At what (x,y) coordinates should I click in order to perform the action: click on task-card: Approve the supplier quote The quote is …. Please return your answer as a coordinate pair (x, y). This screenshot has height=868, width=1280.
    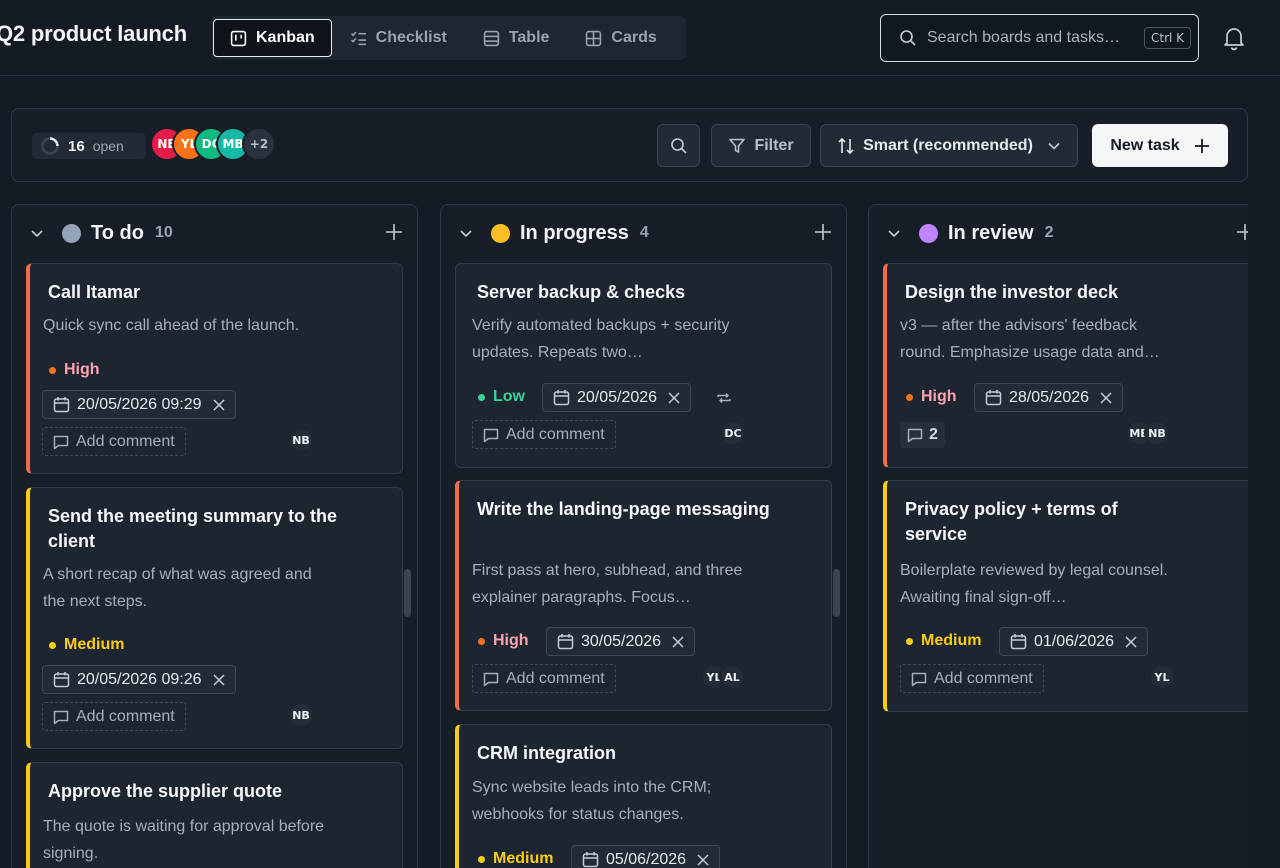
    Looking at the image, I should click on (214, 815).